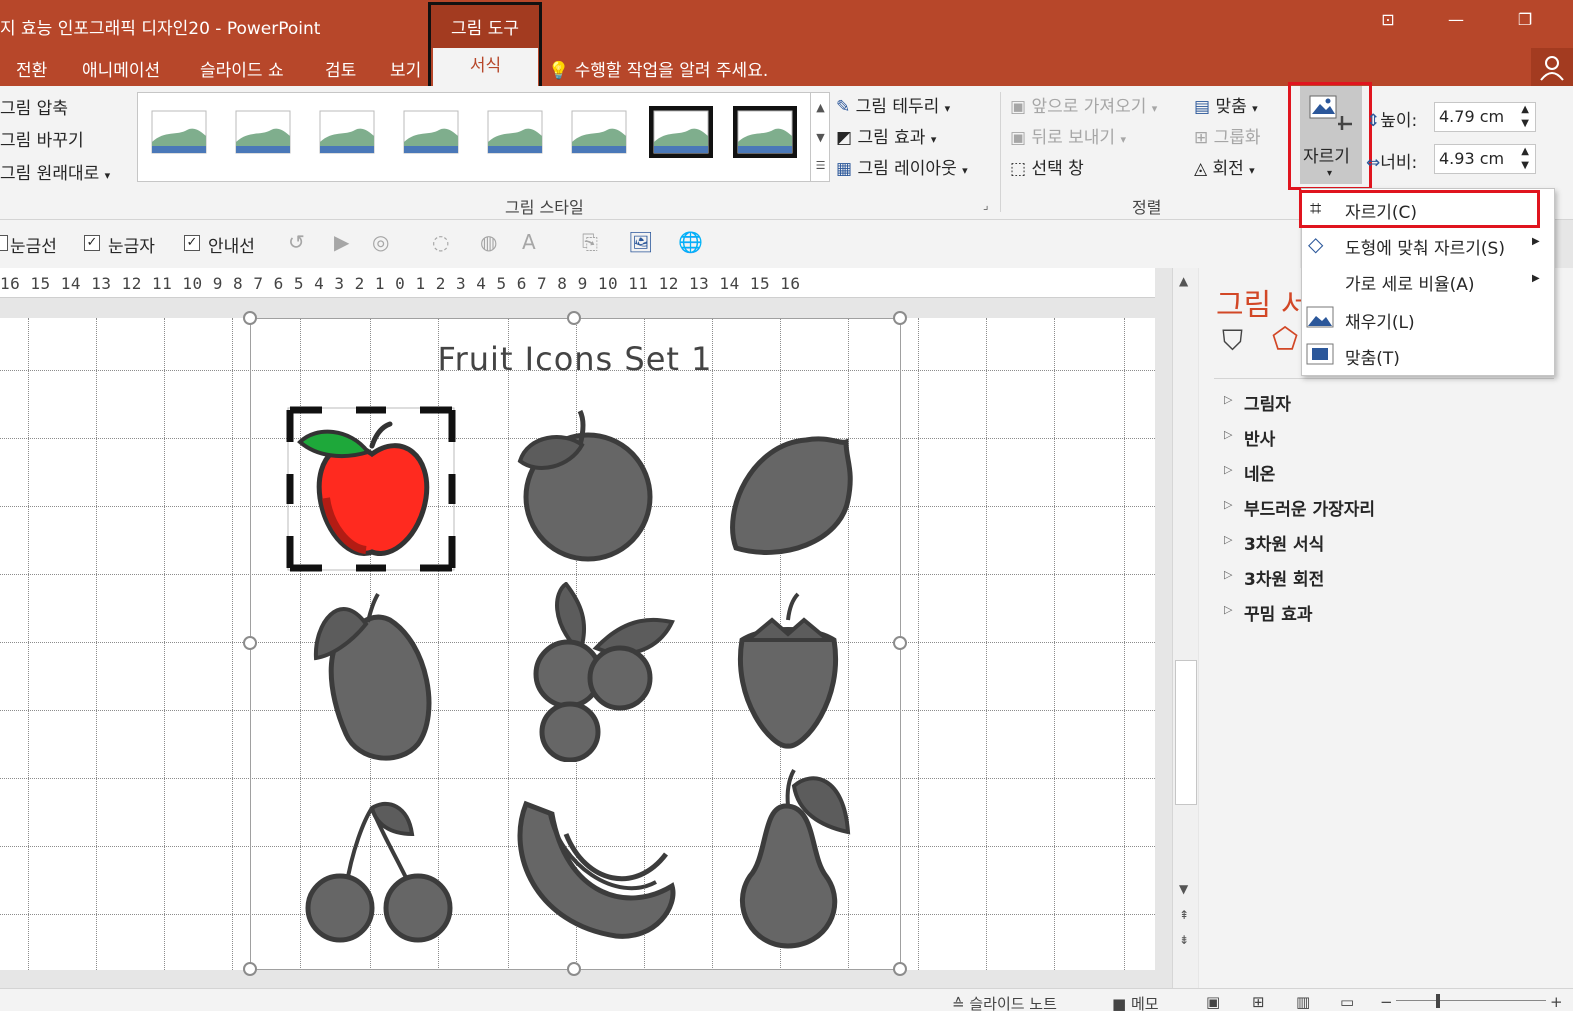 This screenshot has width=1573, height=1011. What do you see at coordinates (574, 969) in the screenshot?
I see `resize-handle-b` at bounding box center [574, 969].